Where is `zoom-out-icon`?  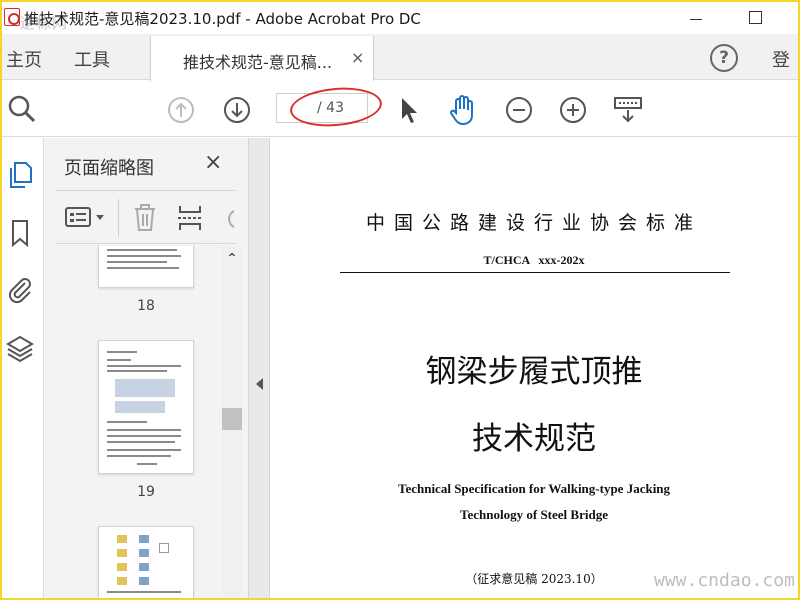
zoom-out-icon is located at coordinates (519, 110).